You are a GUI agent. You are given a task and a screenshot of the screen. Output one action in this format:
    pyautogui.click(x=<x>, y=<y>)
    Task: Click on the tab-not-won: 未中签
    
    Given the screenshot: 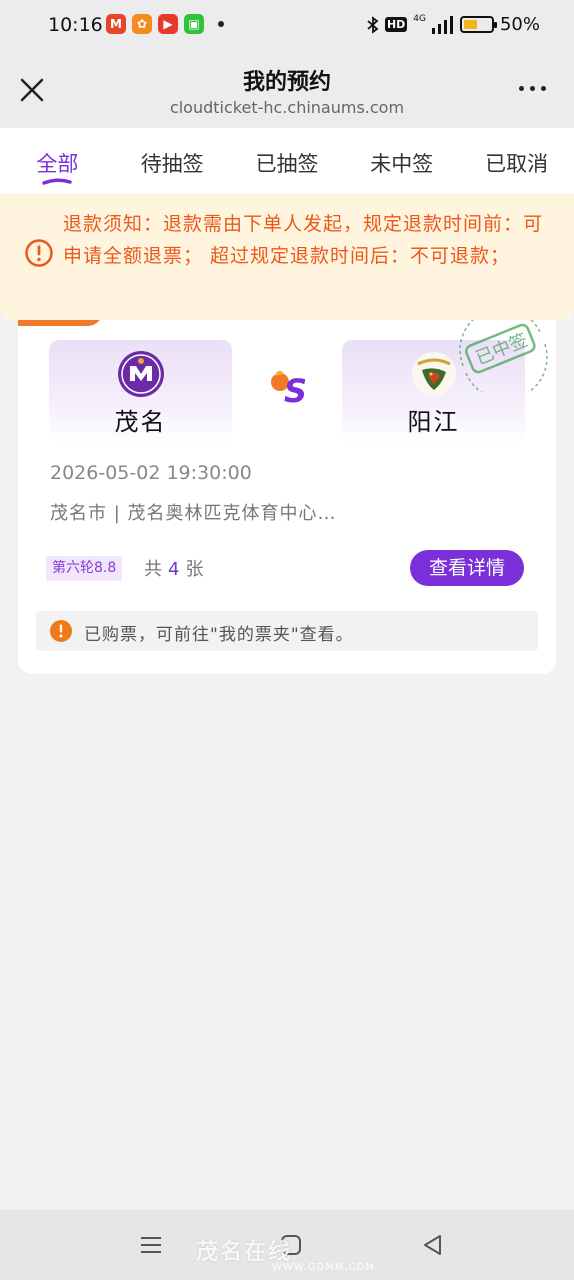 What is the action you would take?
    pyautogui.click(x=401, y=161)
    